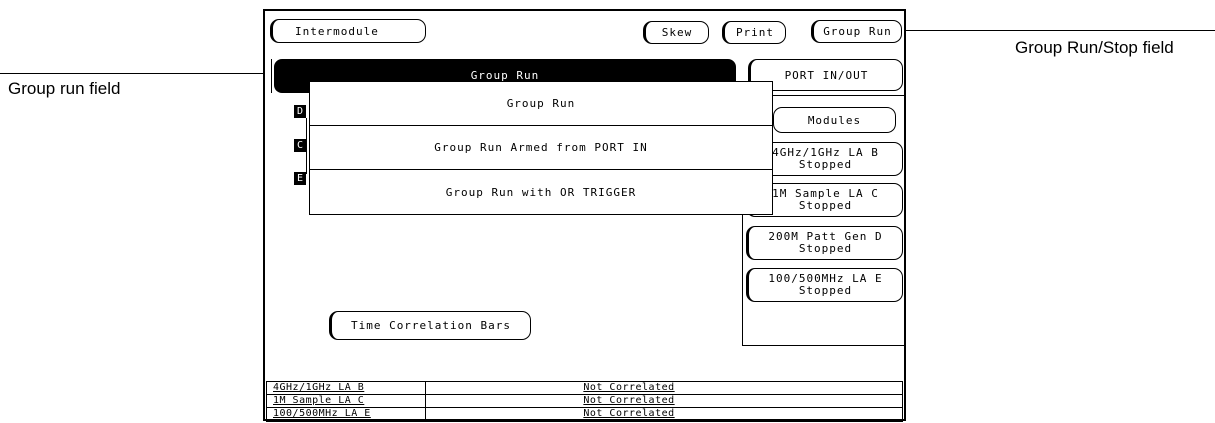 The width and height of the screenshot is (1215, 423). I want to click on table-row: 4GHz/1GHz LA B Not Correlated, so click(584, 388).